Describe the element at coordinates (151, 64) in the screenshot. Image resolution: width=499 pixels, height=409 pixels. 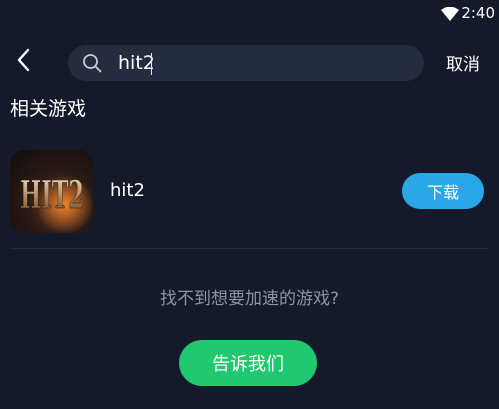
I see `text-caret` at that location.